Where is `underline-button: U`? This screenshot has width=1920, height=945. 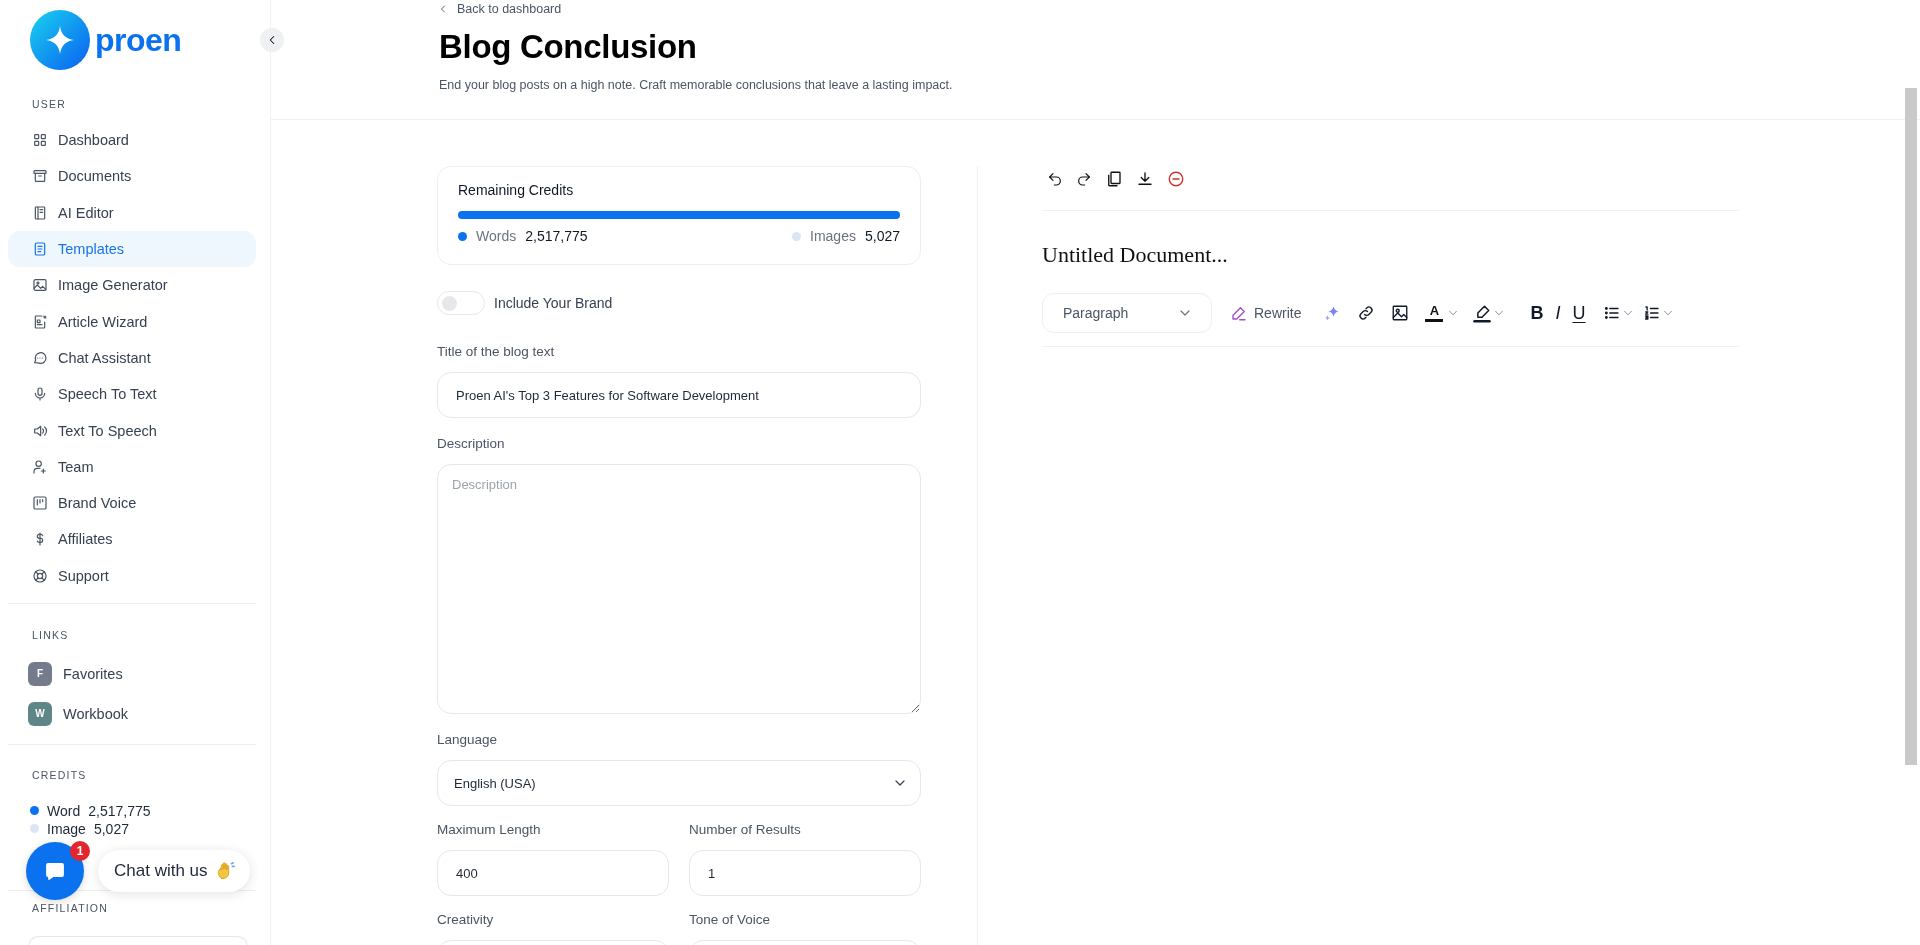
underline-button: U is located at coordinates (1579, 313).